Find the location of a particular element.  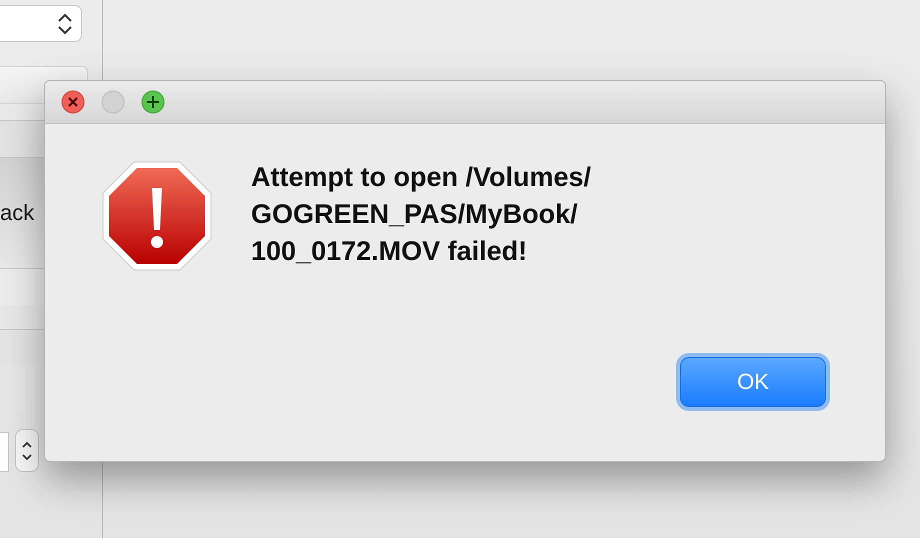

number-field is located at coordinates (4, 452).